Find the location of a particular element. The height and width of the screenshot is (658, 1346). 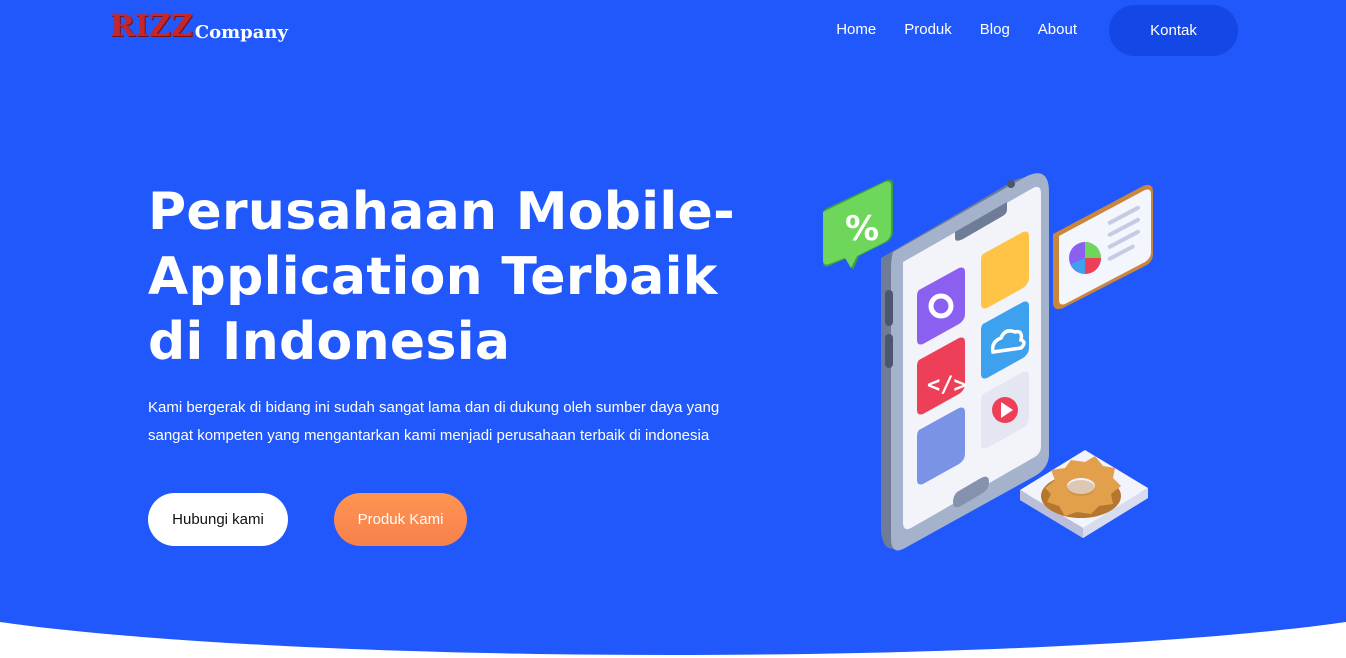

pie-chart-card-icon is located at coordinates (1103, 247).